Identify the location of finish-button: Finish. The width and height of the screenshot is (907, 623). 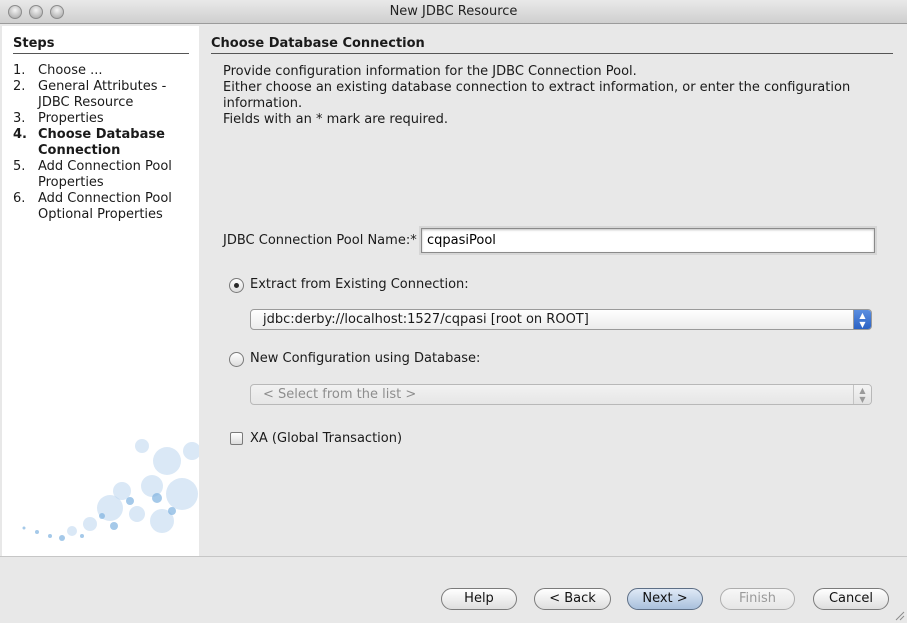
(757, 599).